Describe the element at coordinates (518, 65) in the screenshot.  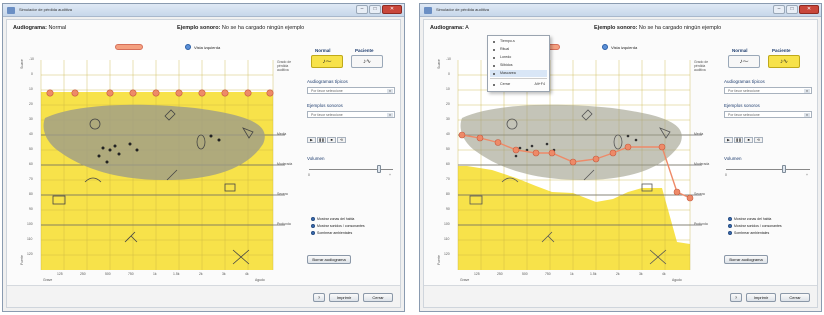
I see `menu-item: Silbidos` at that location.